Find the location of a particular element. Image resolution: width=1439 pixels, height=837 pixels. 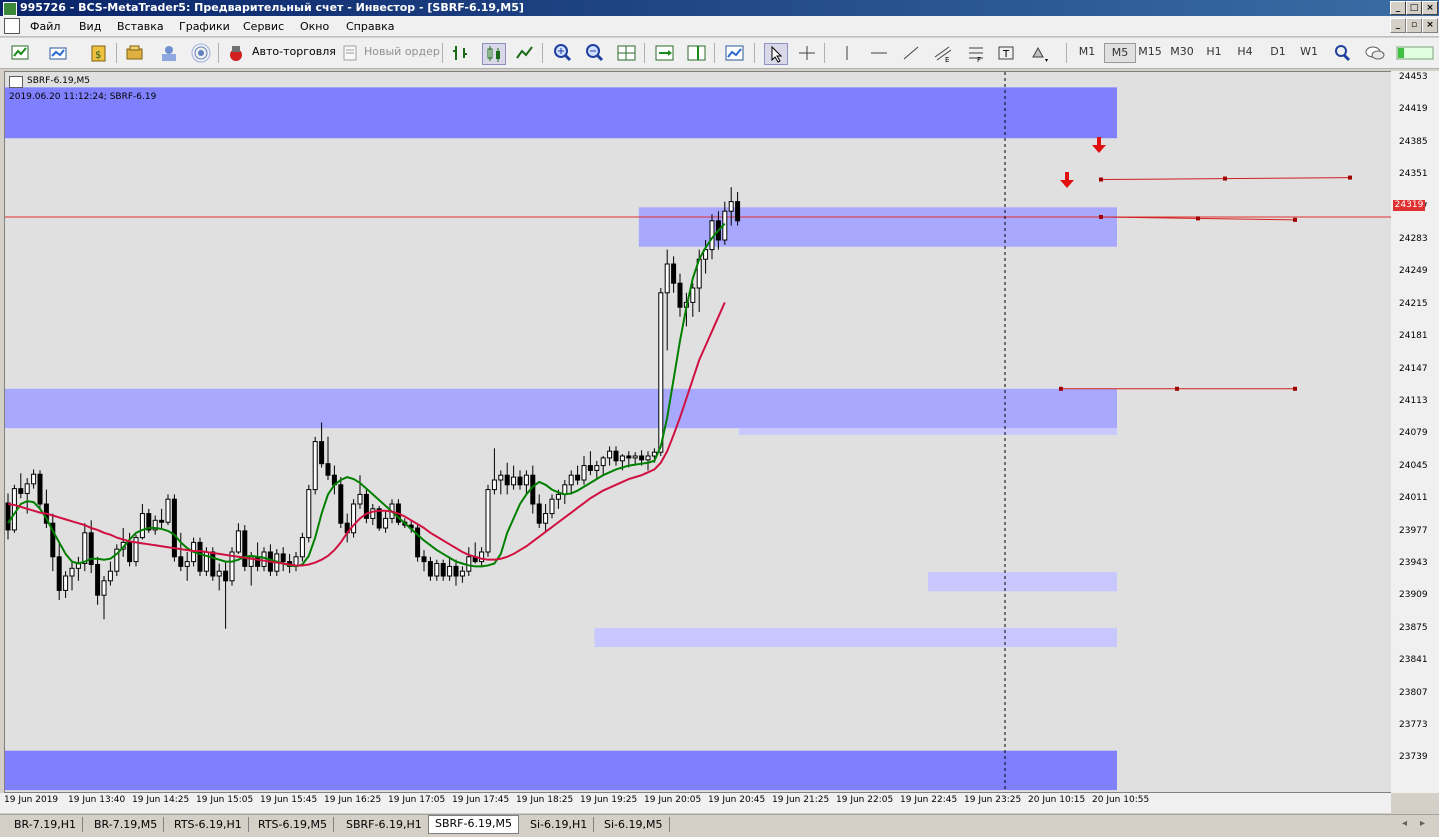

tab-rts-h1: RTS-6.19,H1 is located at coordinates (208, 824).